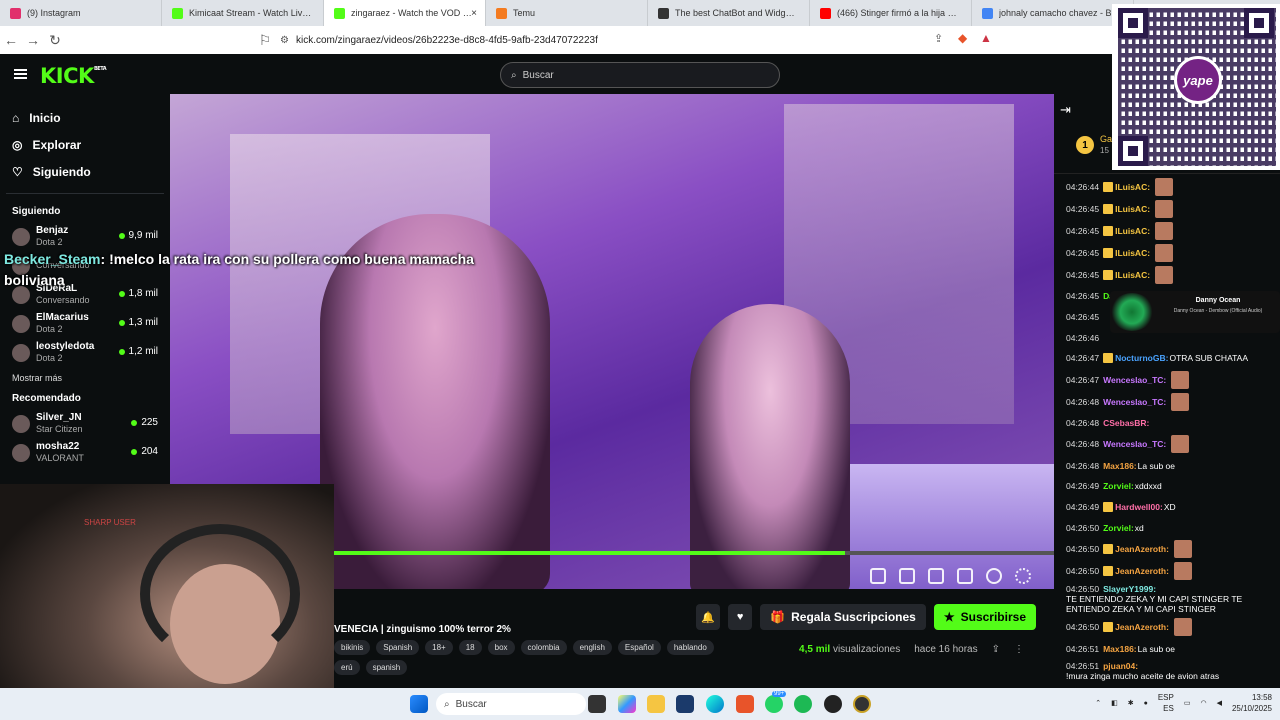  Describe the element at coordinates (352, 647) in the screenshot. I see `tag-chip: bikinis` at that location.